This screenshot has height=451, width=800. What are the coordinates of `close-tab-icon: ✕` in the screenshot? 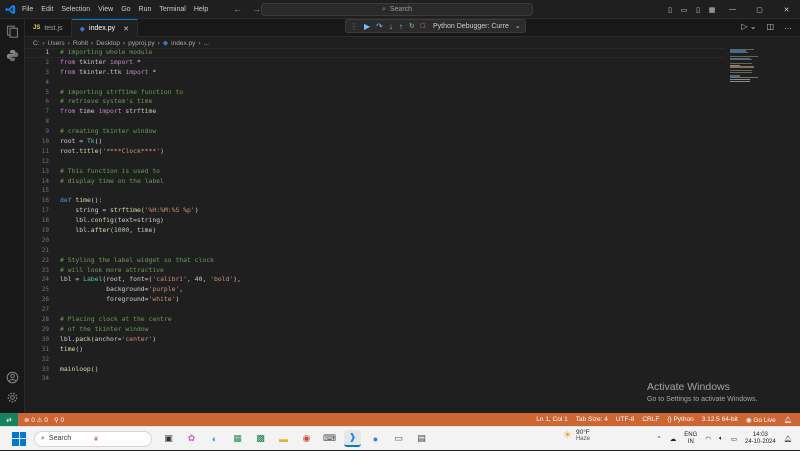 It's located at (126, 29).